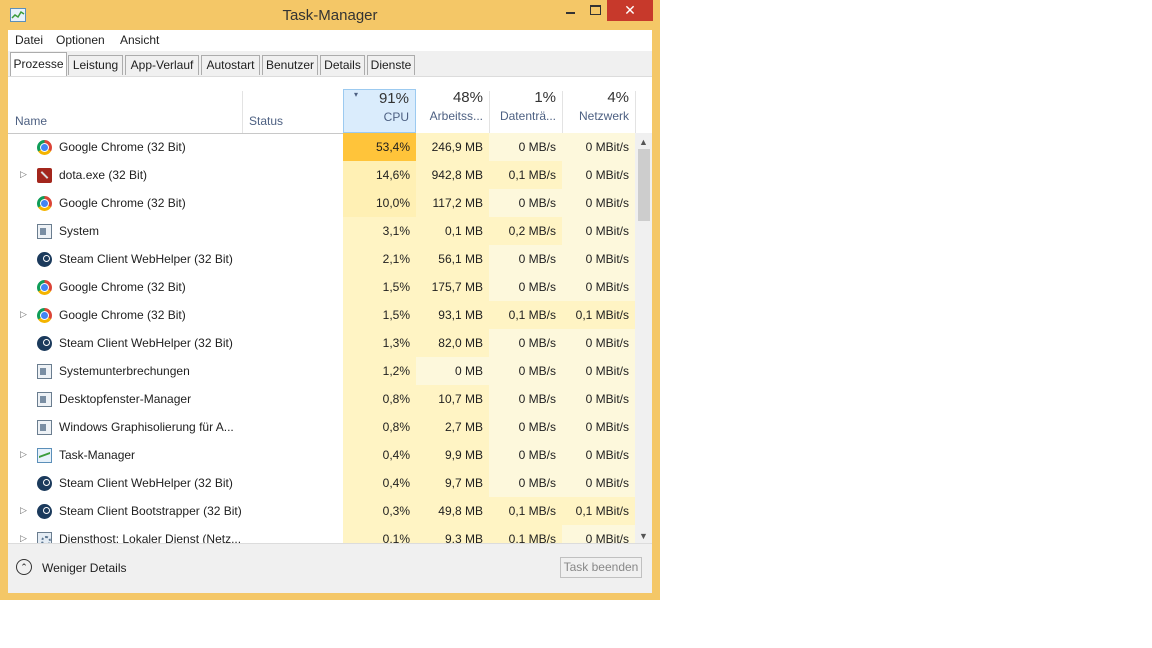 The width and height of the screenshot is (1152, 648). Describe the element at coordinates (379, 231) in the screenshot. I see `cpu-value: 3,1%` at that location.